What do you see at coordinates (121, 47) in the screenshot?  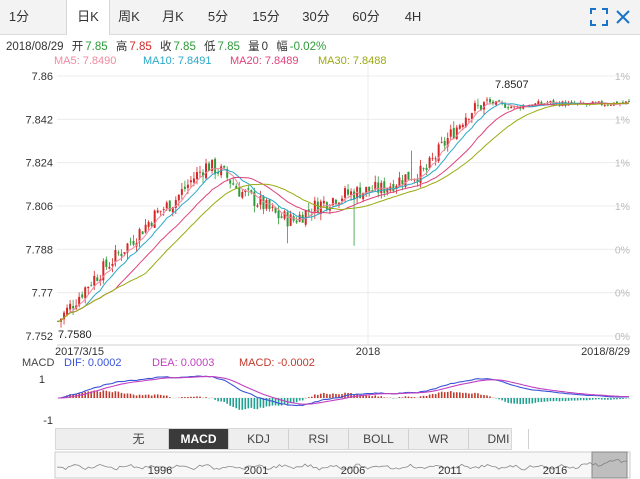 I see `info-high-label: 高` at bounding box center [121, 47].